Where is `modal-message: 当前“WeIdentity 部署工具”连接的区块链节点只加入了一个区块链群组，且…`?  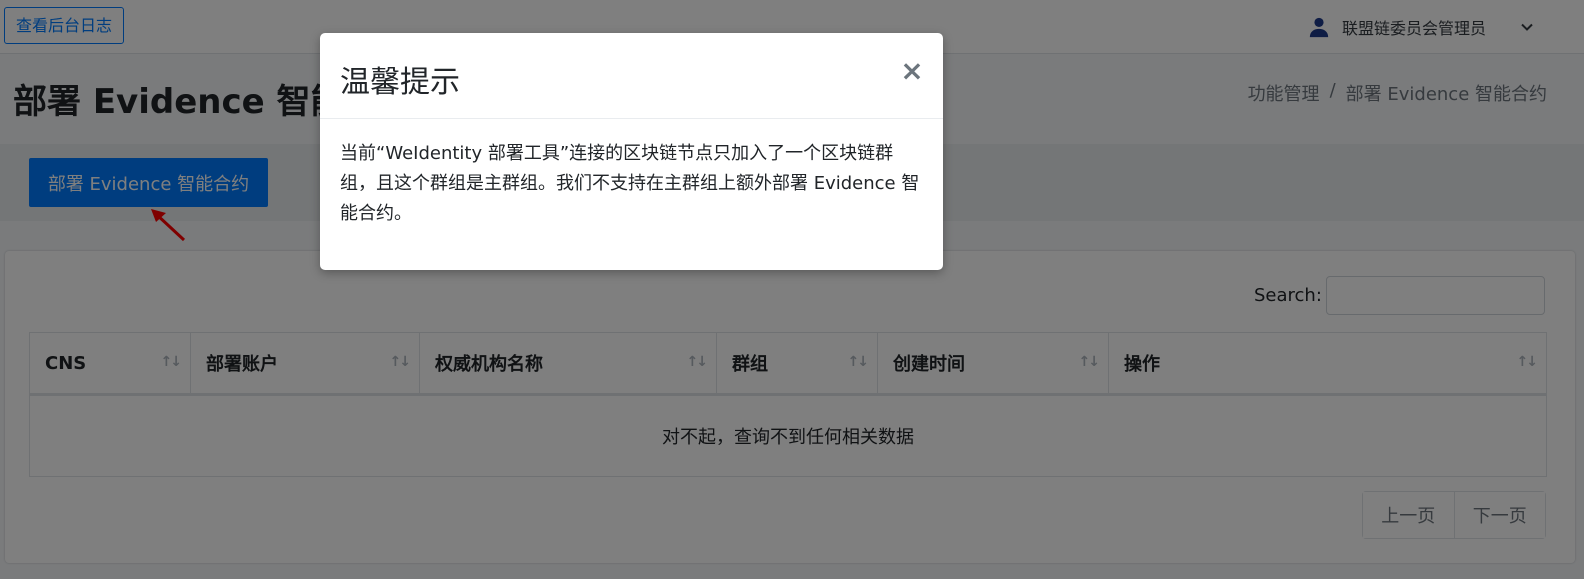 modal-message: 当前“WeIdentity 部署工具”连接的区块链节点只加入了一个区块链群组，且… is located at coordinates (630, 183).